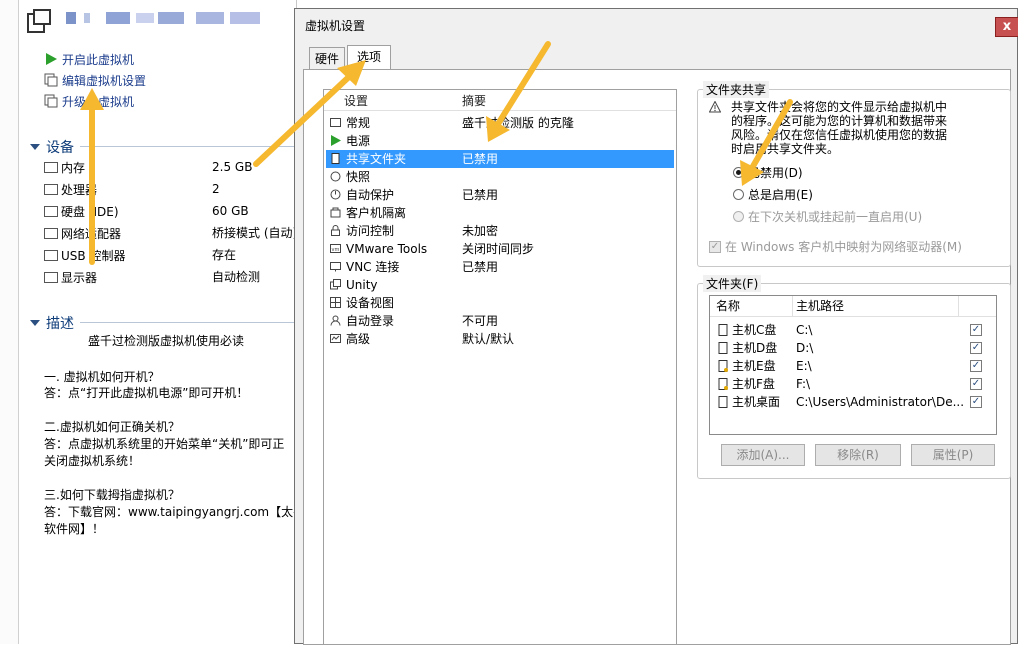 The image size is (1018, 645). What do you see at coordinates (500, 303) in the screenshot?
I see `settings-row-device-view: 设备视图` at bounding box center [500, 303].